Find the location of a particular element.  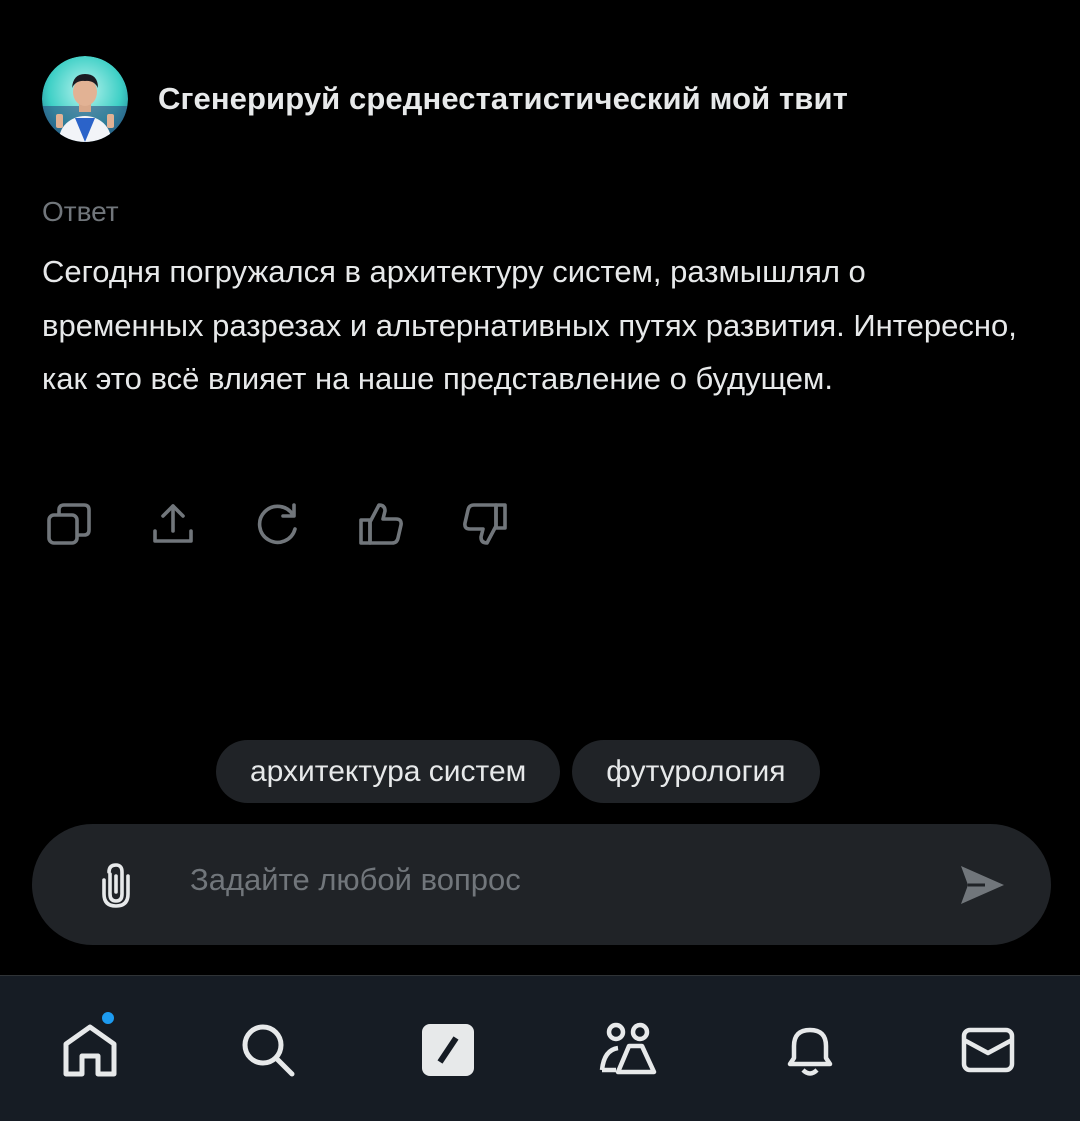

nav-notifications is located at coordinates (810, 1050).